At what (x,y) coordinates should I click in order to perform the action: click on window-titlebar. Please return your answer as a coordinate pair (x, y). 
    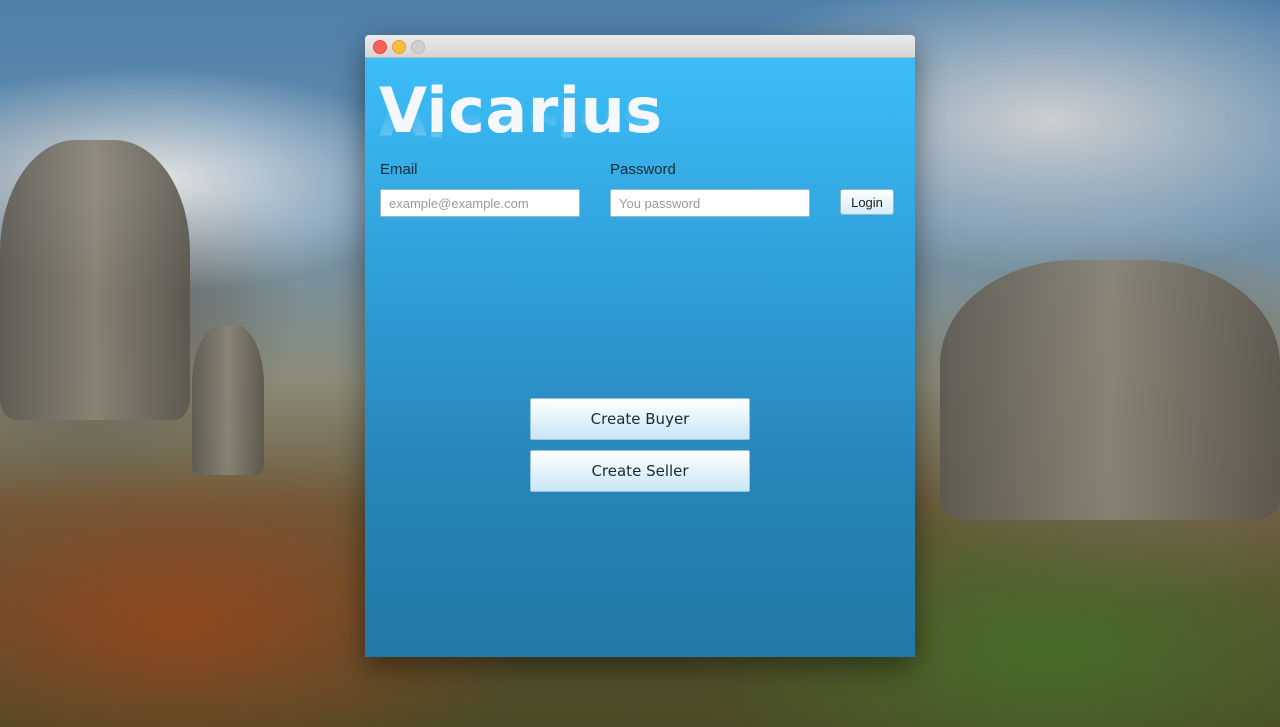
    Looking at the image, I should click on (640, 46).